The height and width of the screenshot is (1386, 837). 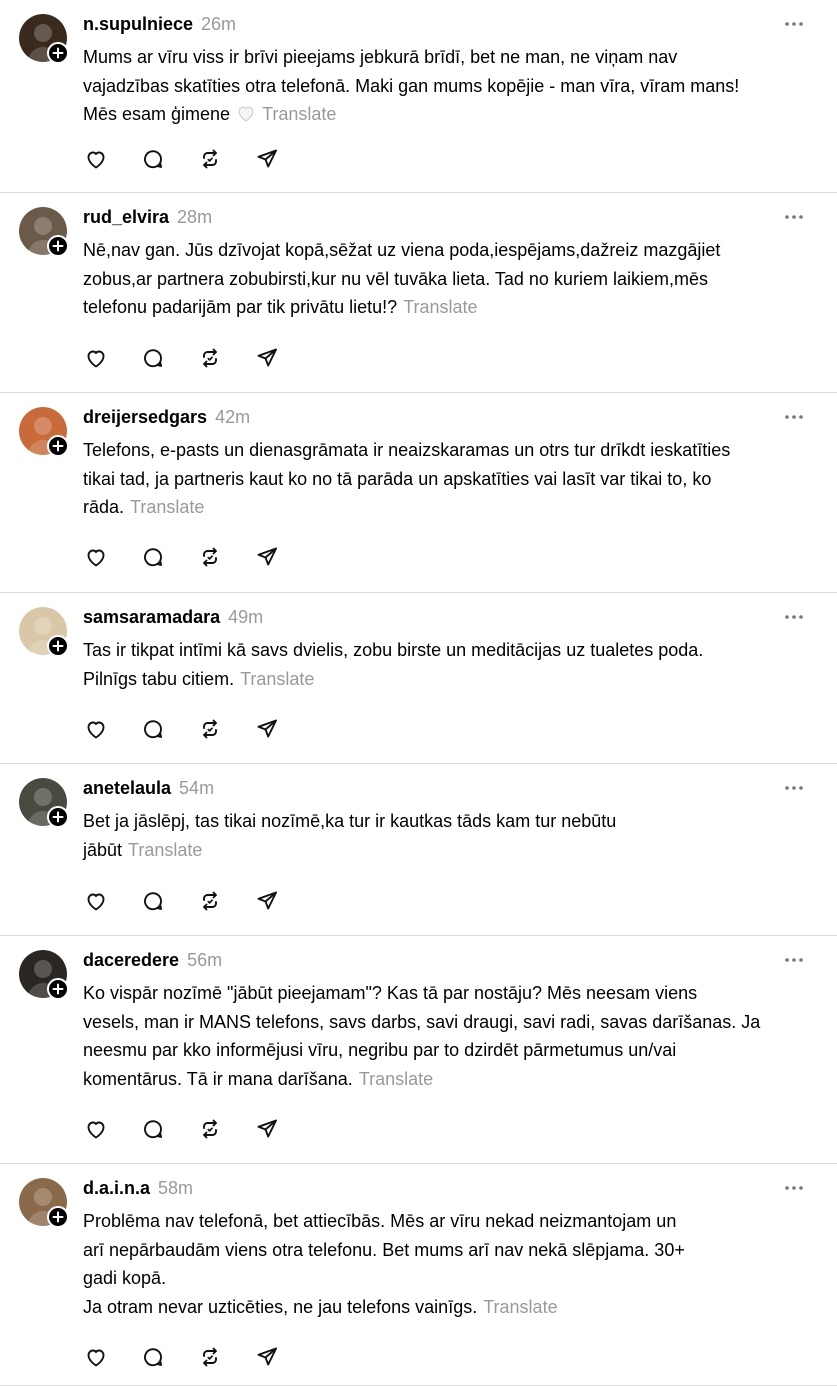 I want to click on post-text-line: Mēs esam ģimene Translate, so click(x=440, y=115).